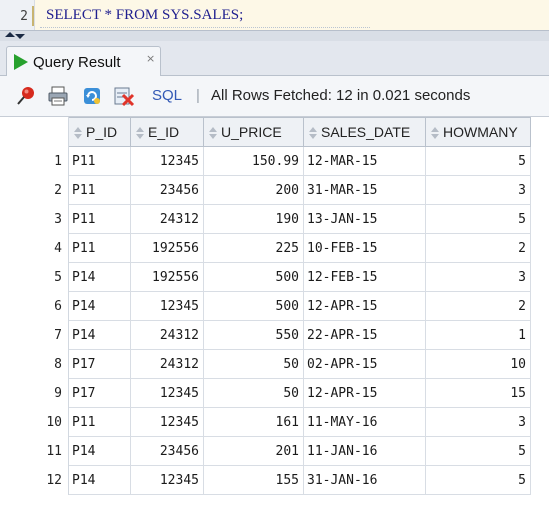 The height and width of the screenshot is (514, 549). Describe the element at coordinates (364, 190) in the screenshot. I see `cell-sales-date: 31-MAR-15` at that location.